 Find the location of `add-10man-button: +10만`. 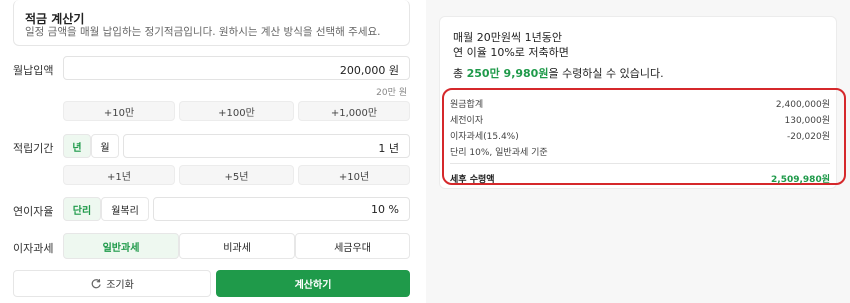

add-10man-button: +10만 is located at coordinates (119, 111).